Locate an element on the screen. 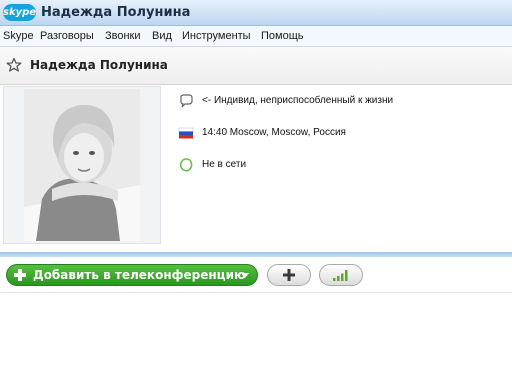 The width and height of the screenshot is (512, 373). menu-calls: Звонки is located at coordinates (123, 36).